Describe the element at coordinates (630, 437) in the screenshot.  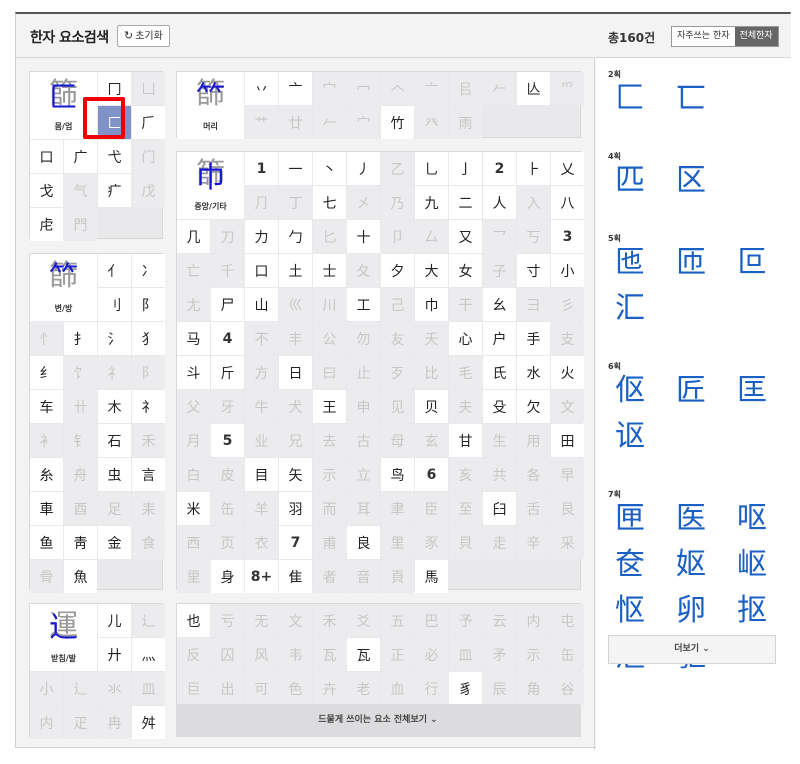
I see `result-character: 讴` at that location.